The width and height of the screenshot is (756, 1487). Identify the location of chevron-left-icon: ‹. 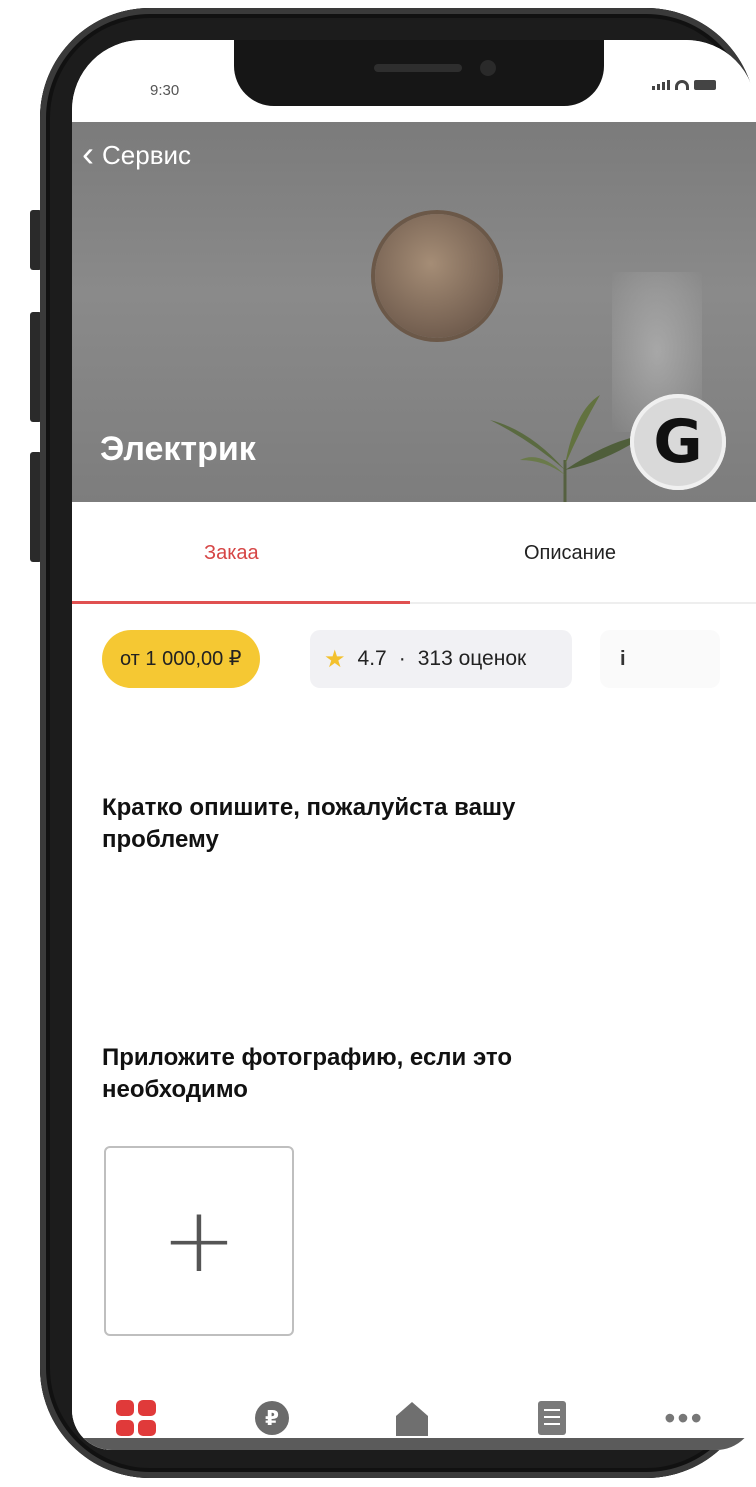
(88, 153).